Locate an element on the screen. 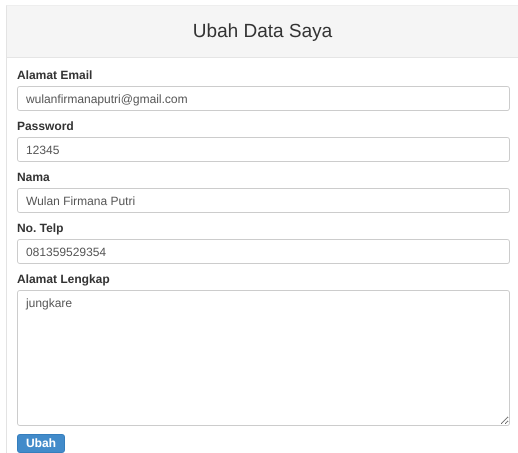  input-field: wulanfirmanaputri@gmail.com is located at coordinates (263, 98).